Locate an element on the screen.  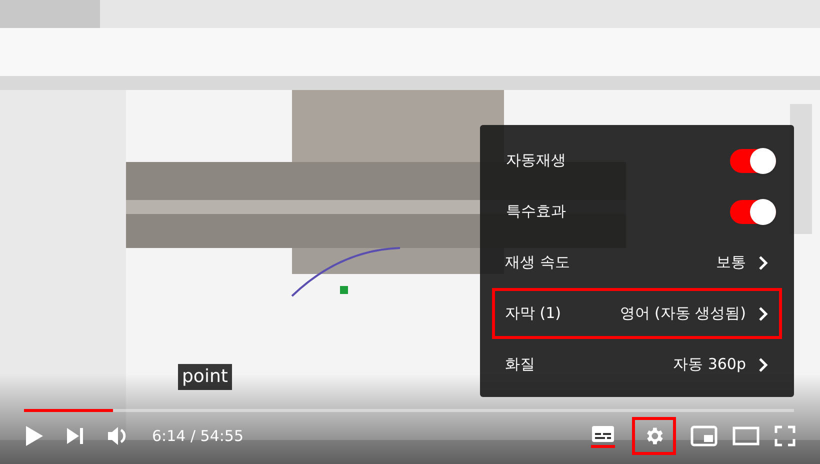
miniplayer-icon is located at coordinates (704, 436).